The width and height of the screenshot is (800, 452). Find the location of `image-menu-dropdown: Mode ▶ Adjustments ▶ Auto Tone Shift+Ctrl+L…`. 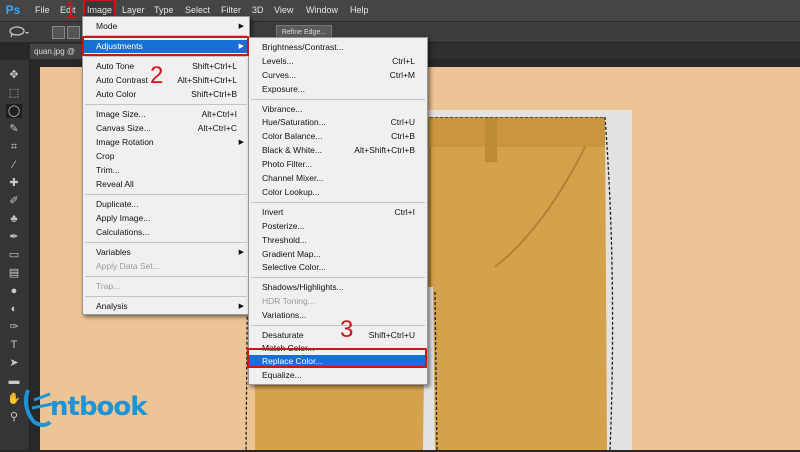

image-menu-dropdown: Mode ▶ Adjustments ▶ Auto Tone Shift+Ctrl+L… is located at coordinates (166, 165).